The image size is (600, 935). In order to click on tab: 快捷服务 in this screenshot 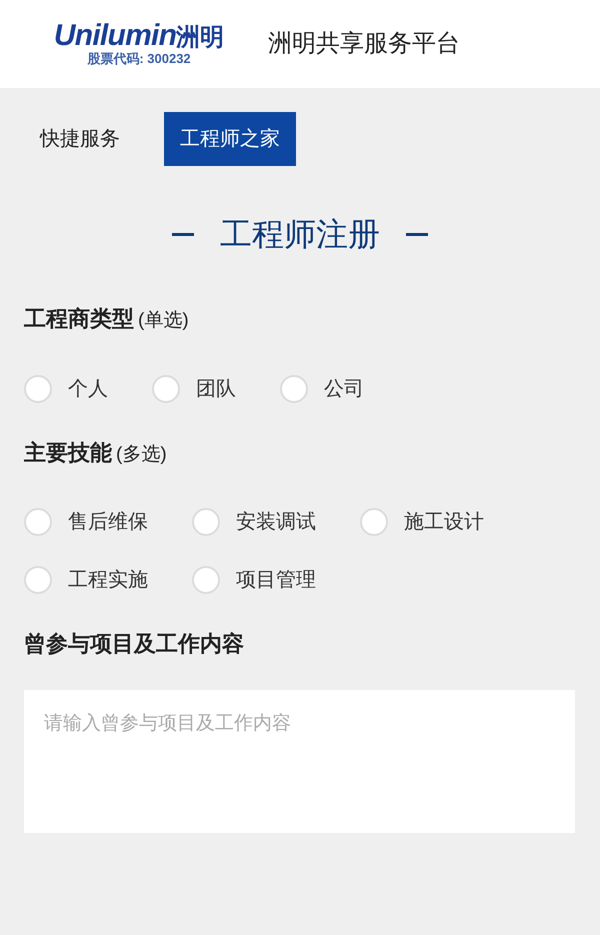, I will do `click(80, 139)`.